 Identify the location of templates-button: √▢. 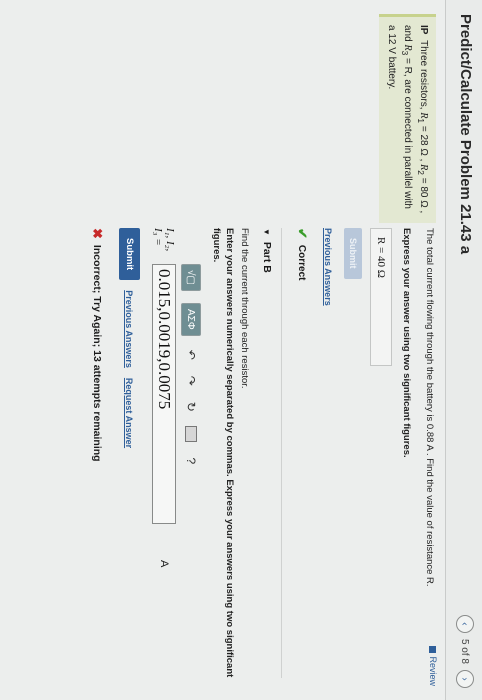
(191, 277).